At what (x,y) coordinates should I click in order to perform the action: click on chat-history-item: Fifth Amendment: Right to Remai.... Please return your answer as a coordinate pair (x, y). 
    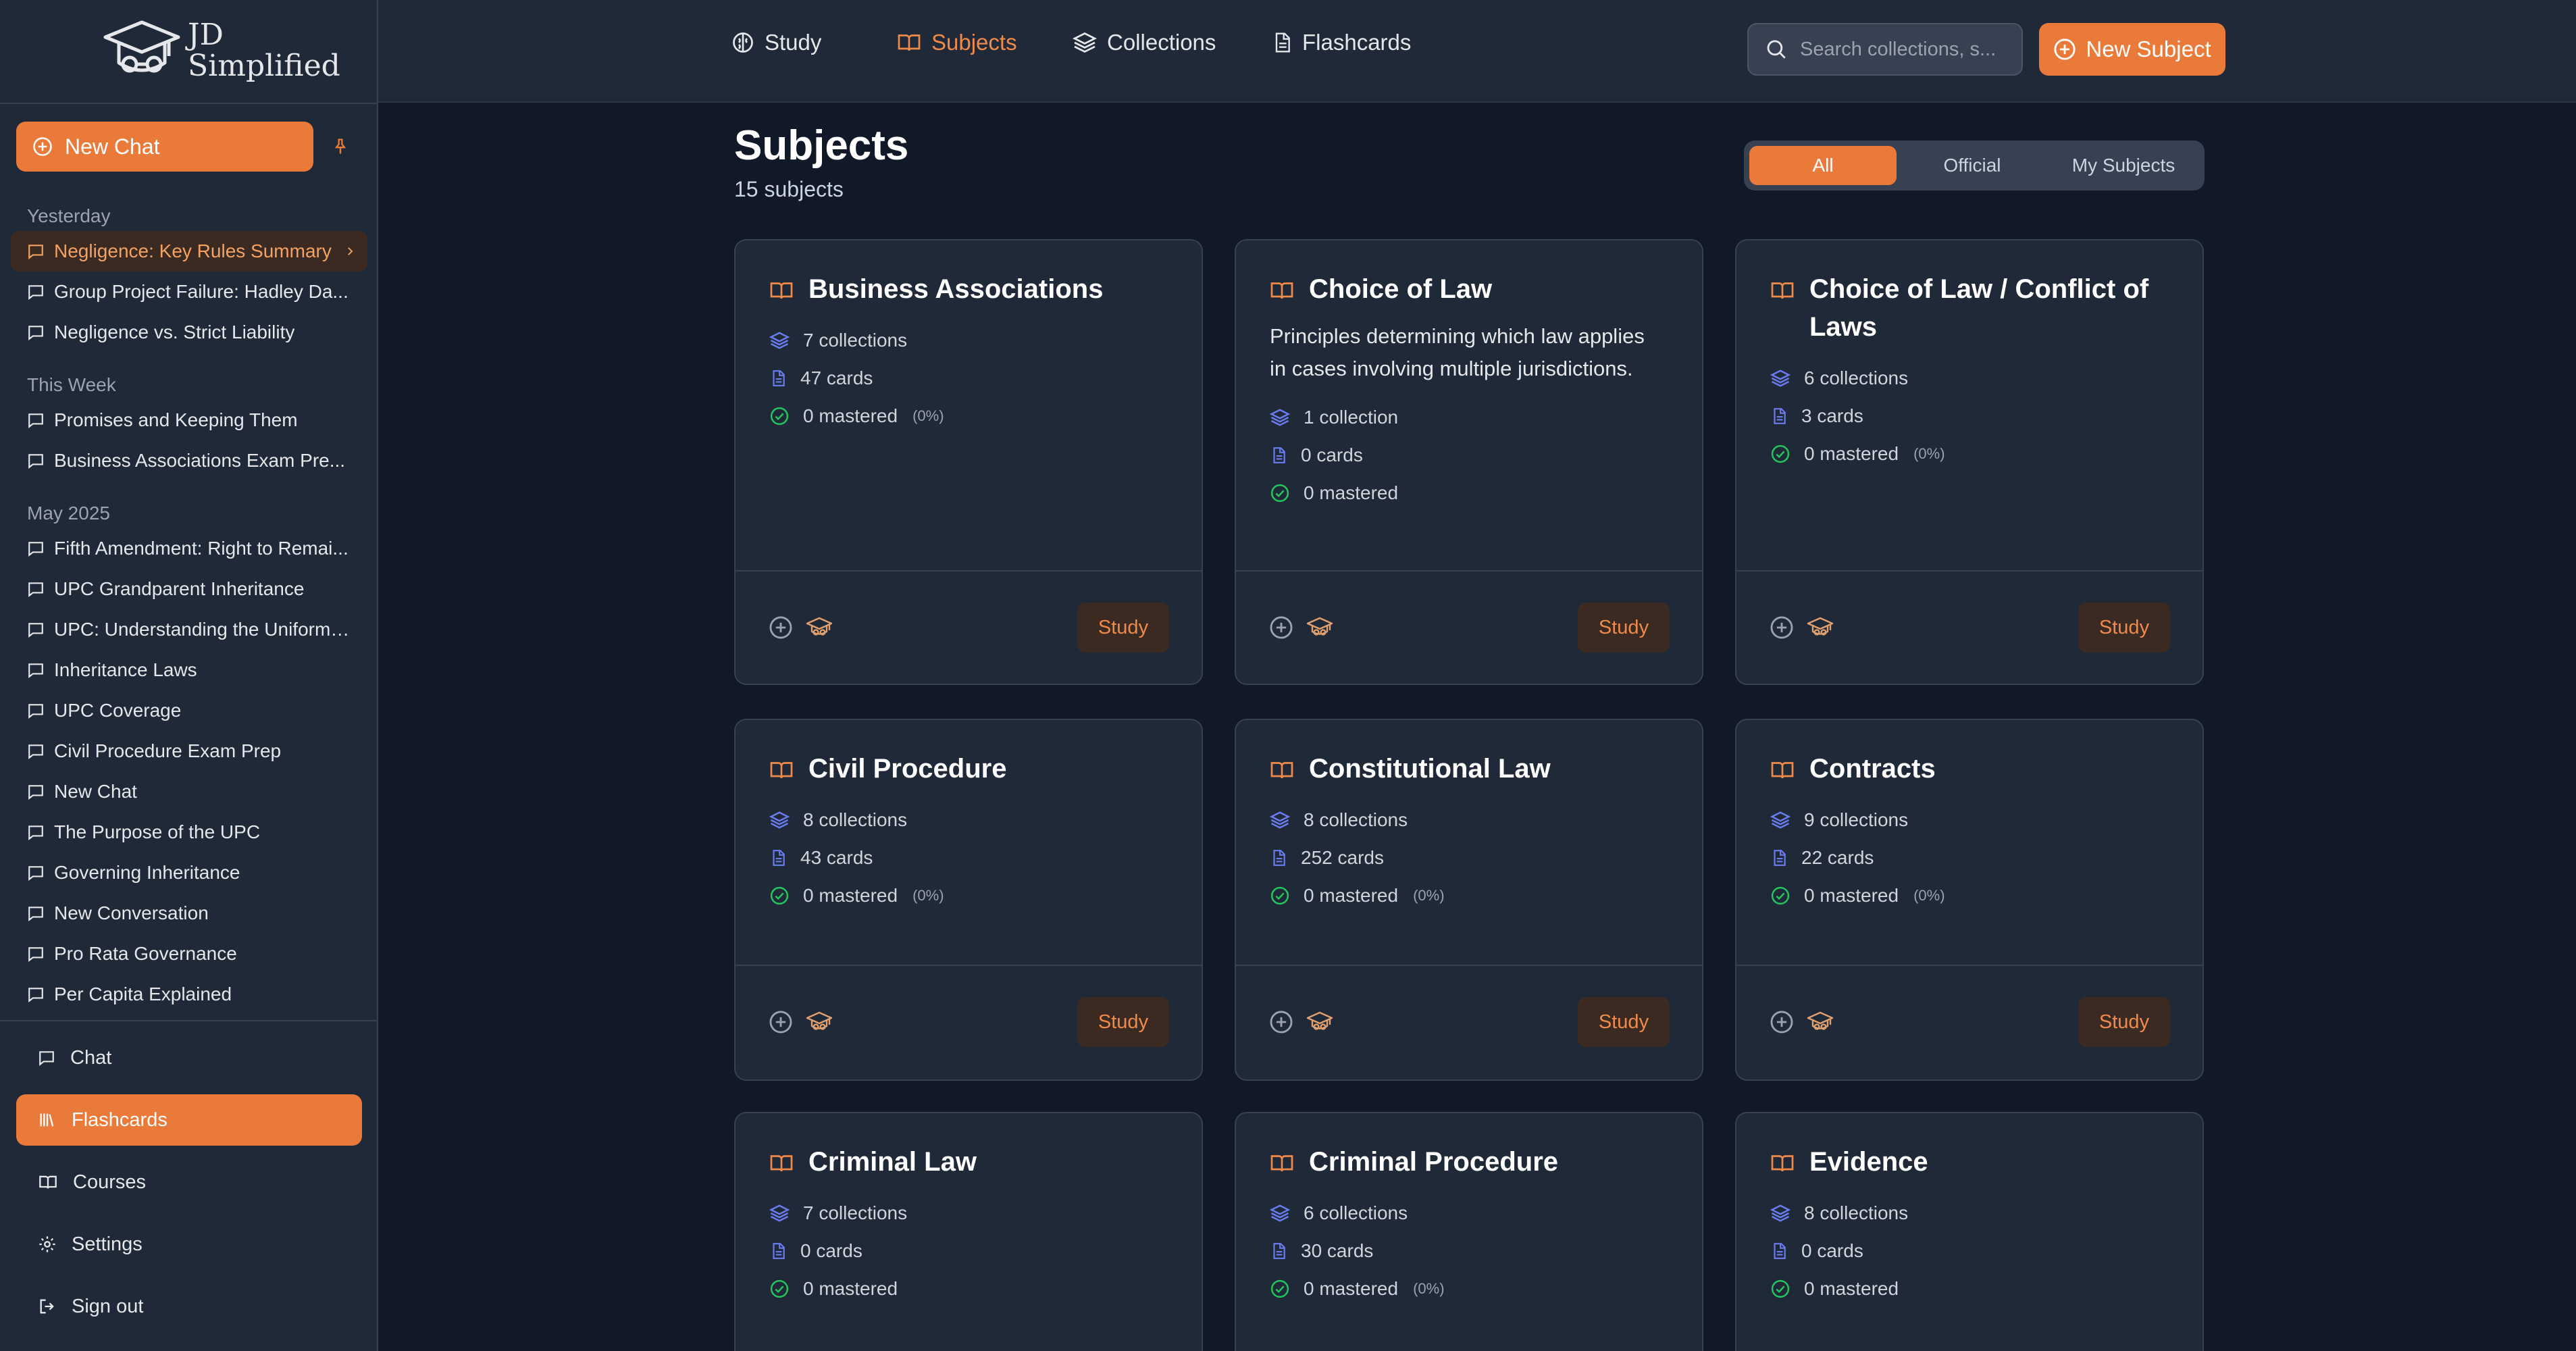
    Looking at the image, I should click on (189, 548).